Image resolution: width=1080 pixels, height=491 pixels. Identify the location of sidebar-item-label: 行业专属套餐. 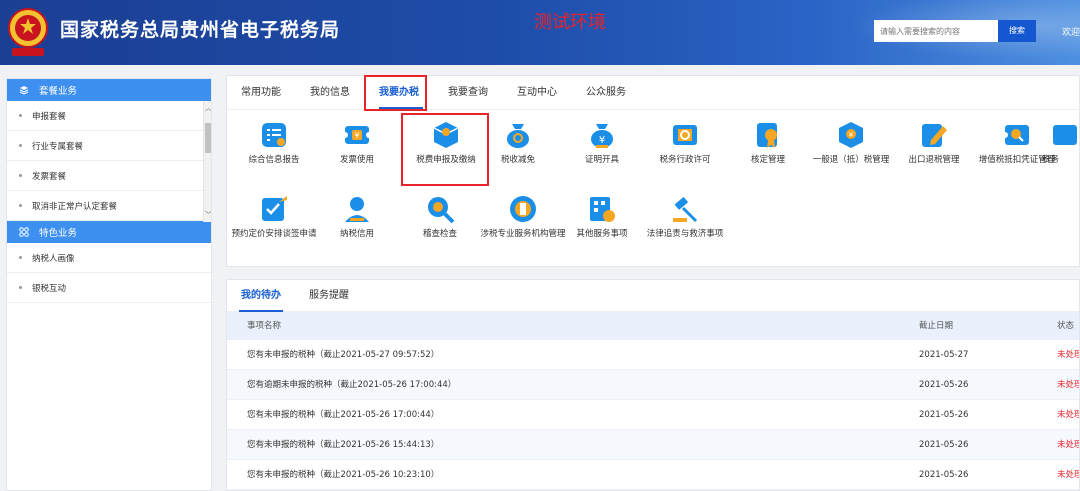
(58, 146).